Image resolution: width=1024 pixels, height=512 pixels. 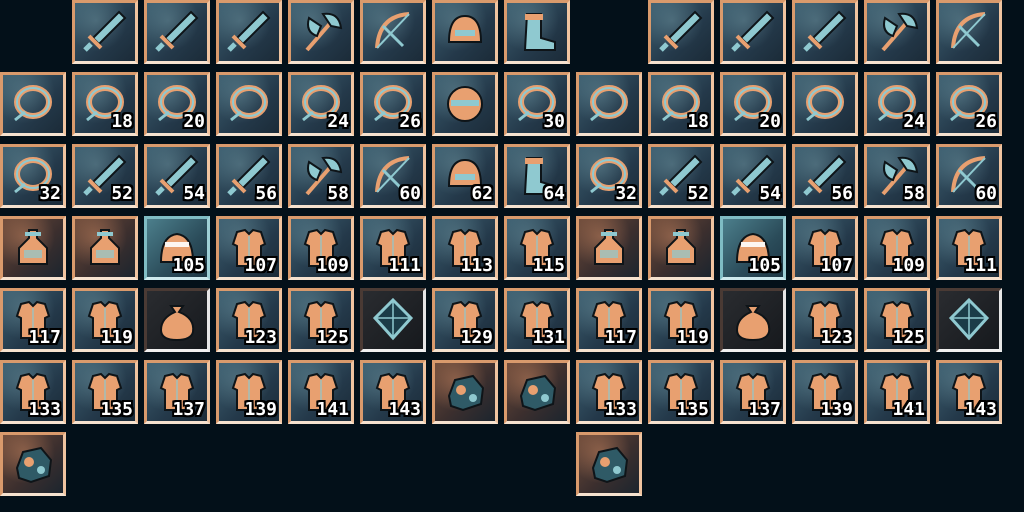 What do you see at coordinates (548, 265) in the screenshot?
I see `item-level-label: 115` at bounding box center [548, 265].